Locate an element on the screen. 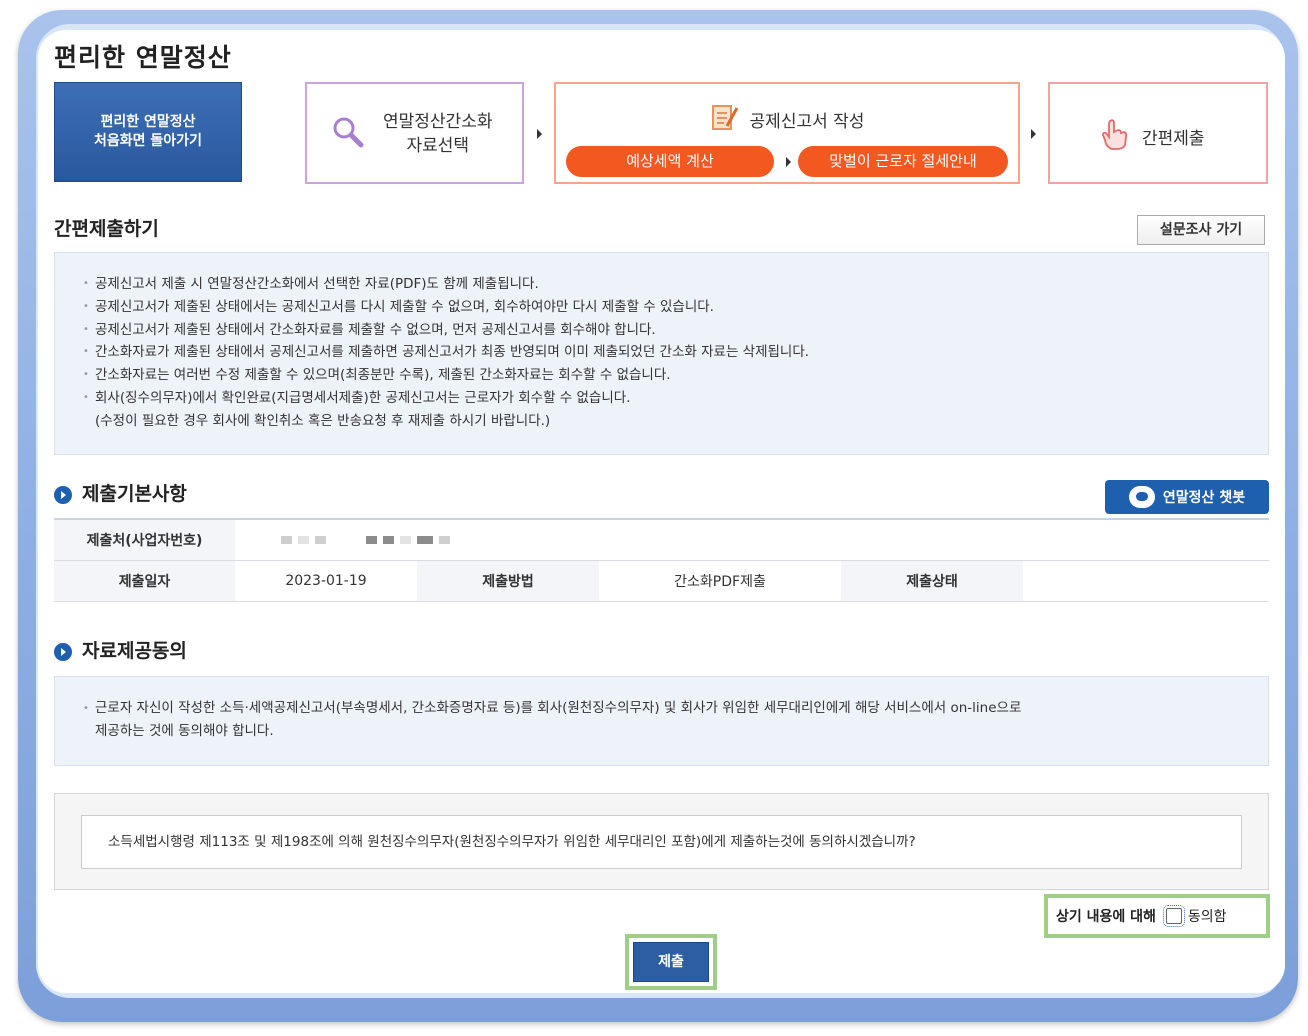 This screenshot has width=1308, height=1036. table-row: 제출처(사업자번호) is located at coordinates (661, 540).